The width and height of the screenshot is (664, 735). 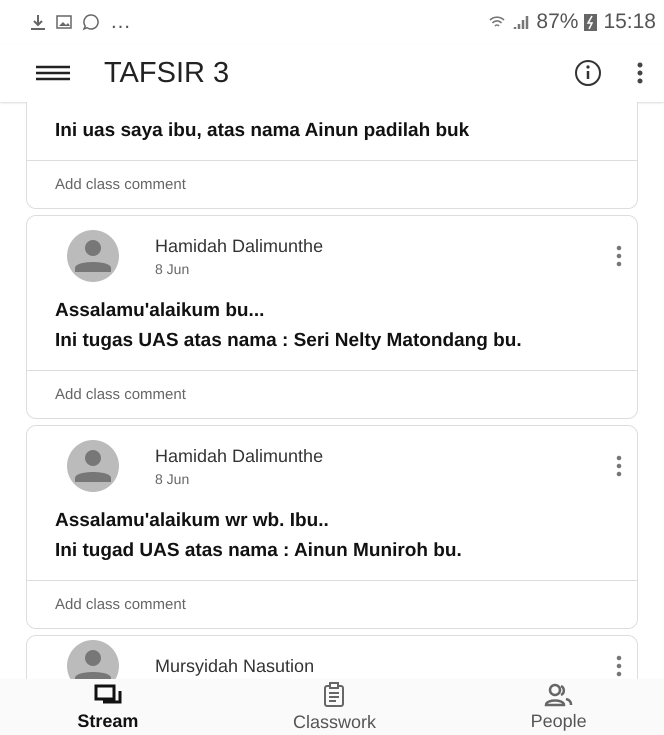 What do you see at coordinates (91, 22) in the screenshot?
I see `chat-bubble-icon` at bounding box center [91, 22].